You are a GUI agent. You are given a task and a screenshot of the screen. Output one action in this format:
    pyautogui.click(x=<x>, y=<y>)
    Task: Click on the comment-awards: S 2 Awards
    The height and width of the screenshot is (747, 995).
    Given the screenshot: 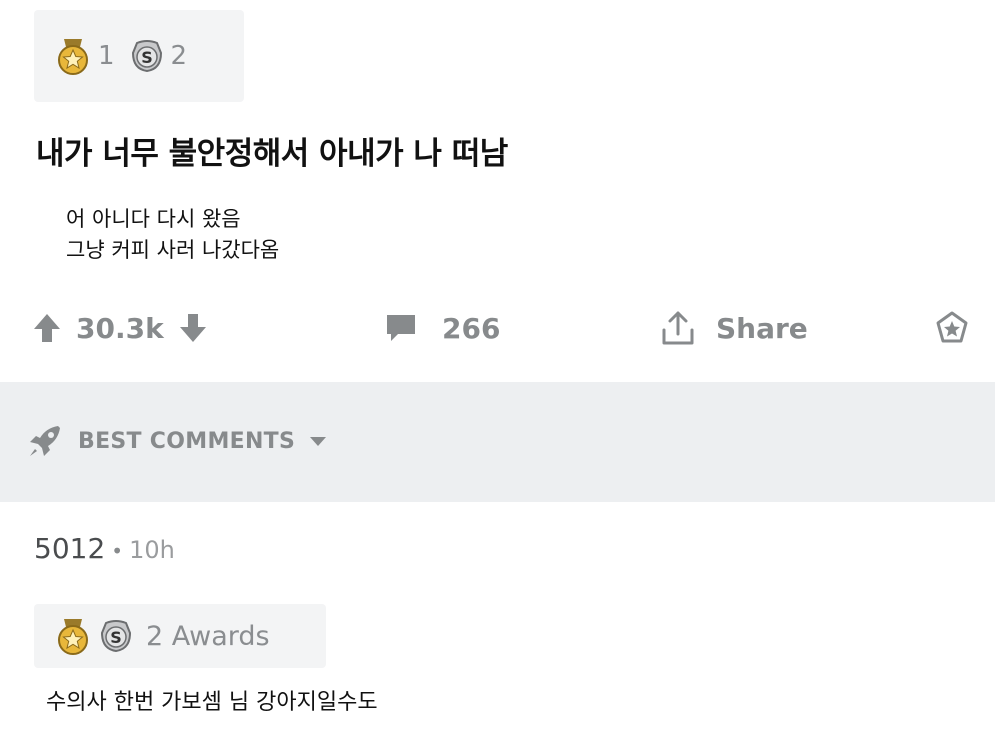 What is the action you would take?
    pyautogui.click(x=180, y=636)
    